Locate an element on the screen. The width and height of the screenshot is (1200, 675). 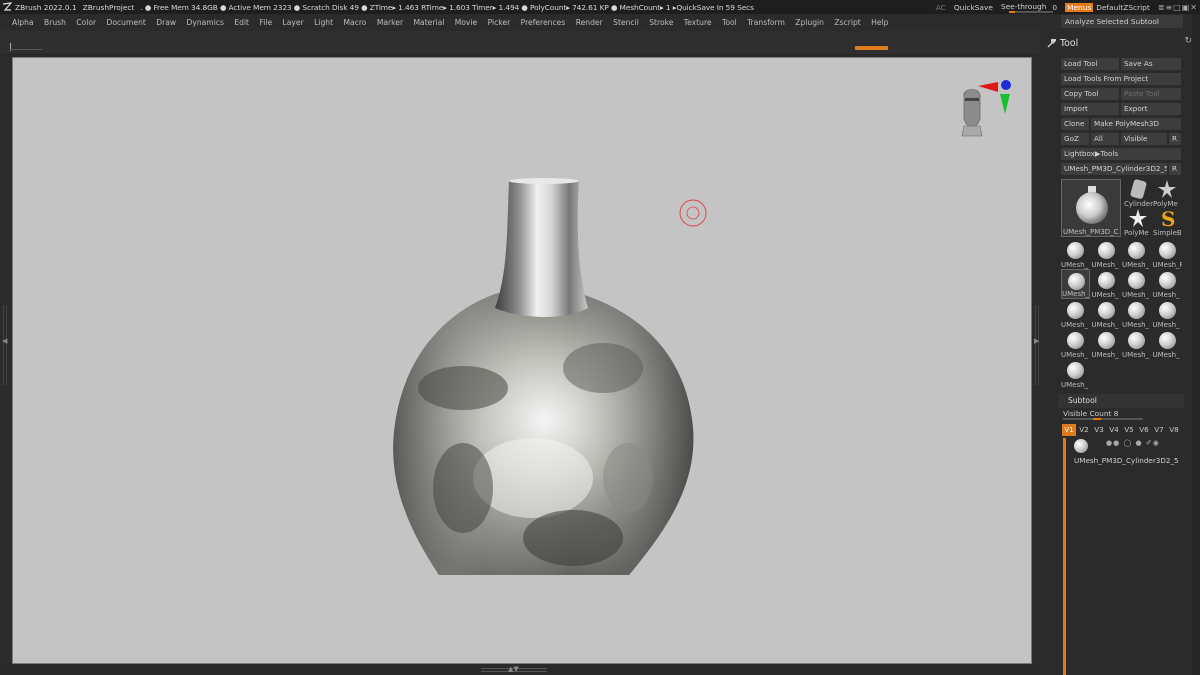
analyze-selected-subtool-button: Analyze Selected Subtool is located at coordinates (1122, 21).